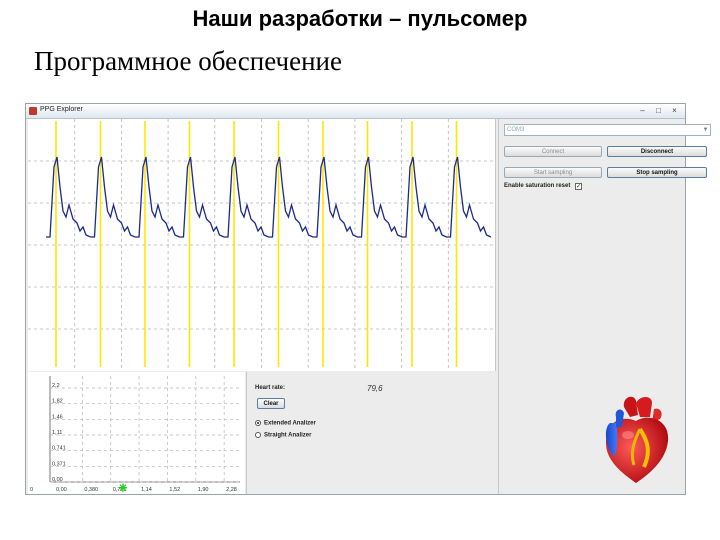 This screenshot has width=720, height=540. What do you see at coordinates (290, 423) in the screenshot?
I see `radio-label: Extended Analizer` at bounding box center [290, 423].